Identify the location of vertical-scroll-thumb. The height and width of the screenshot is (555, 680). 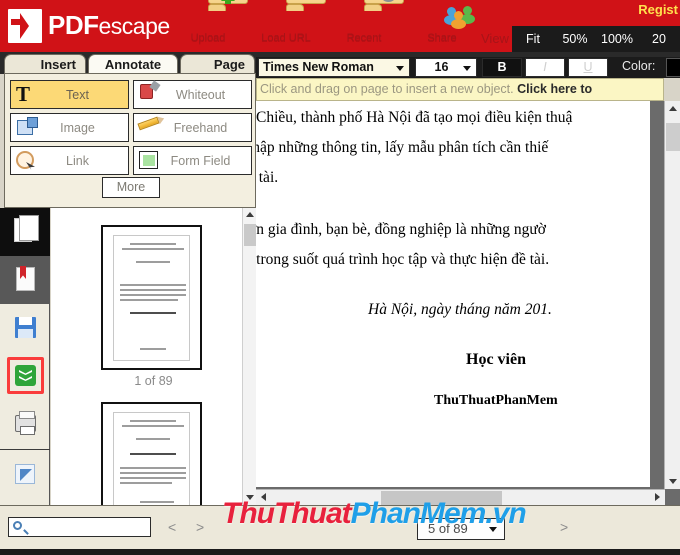
(673, 137).